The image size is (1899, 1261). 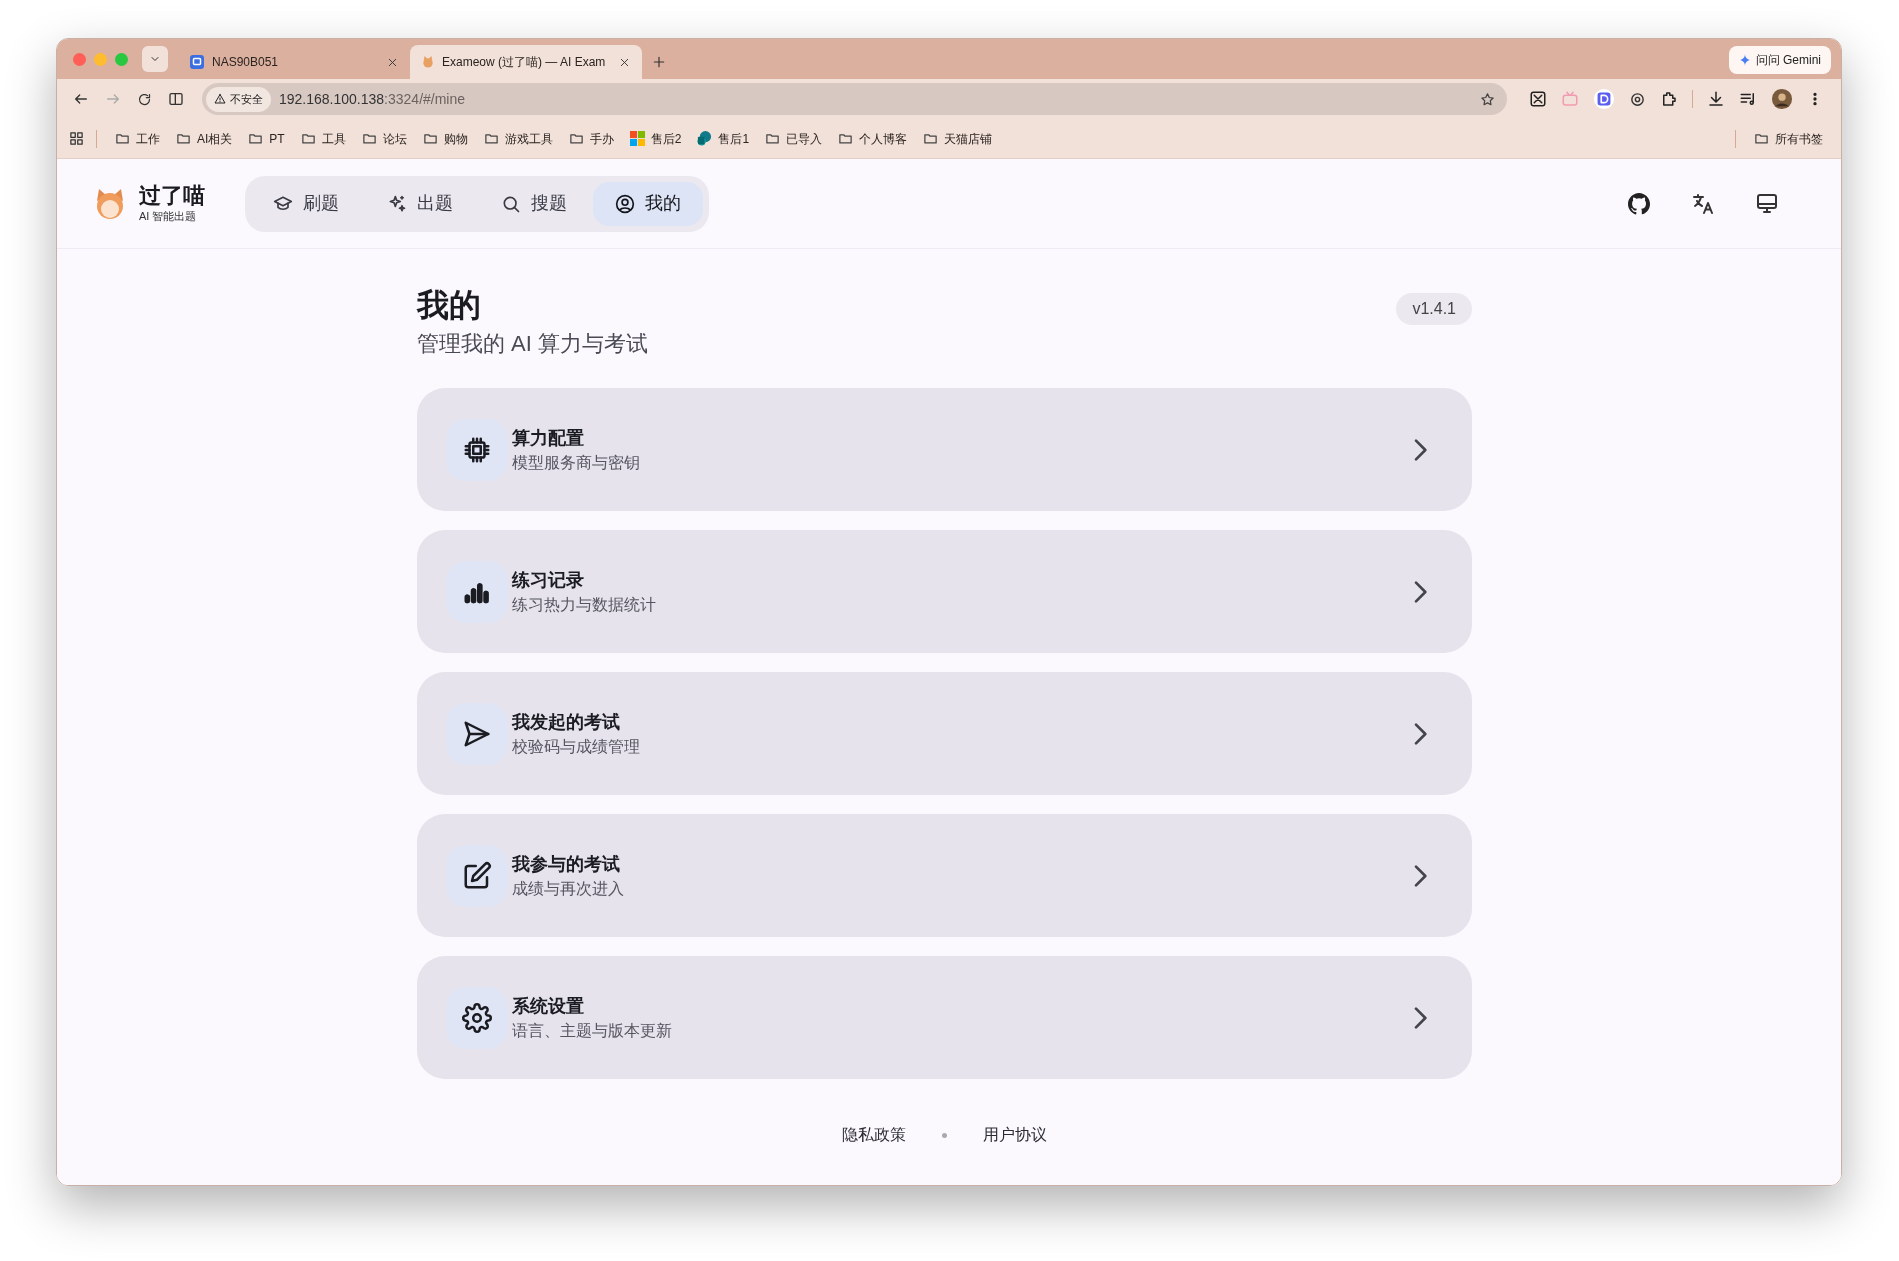 I want to click on tab-title: Exameow (过了喵) — AI Exam, so click(x=524, y=62).